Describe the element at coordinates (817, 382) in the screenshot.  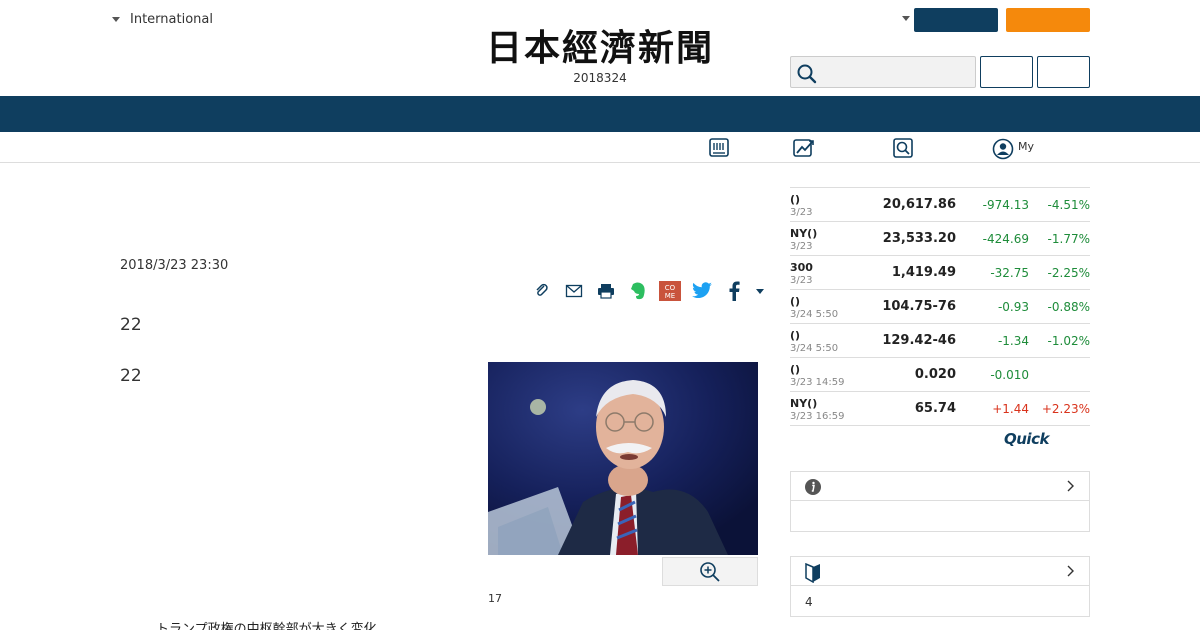
I see `market-time: 3/23 14:59` at that location.